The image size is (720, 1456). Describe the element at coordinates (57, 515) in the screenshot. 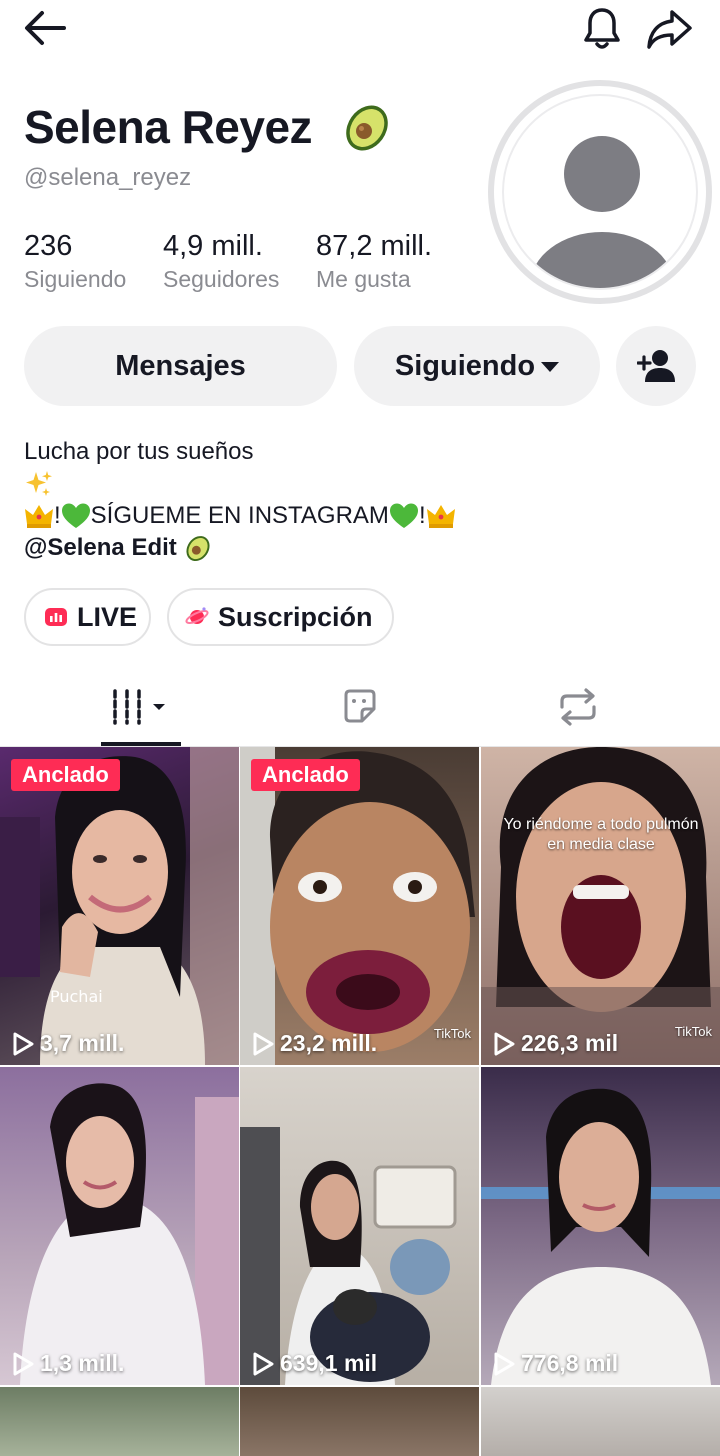

I see `bio-exclamation-1: !` at that location.